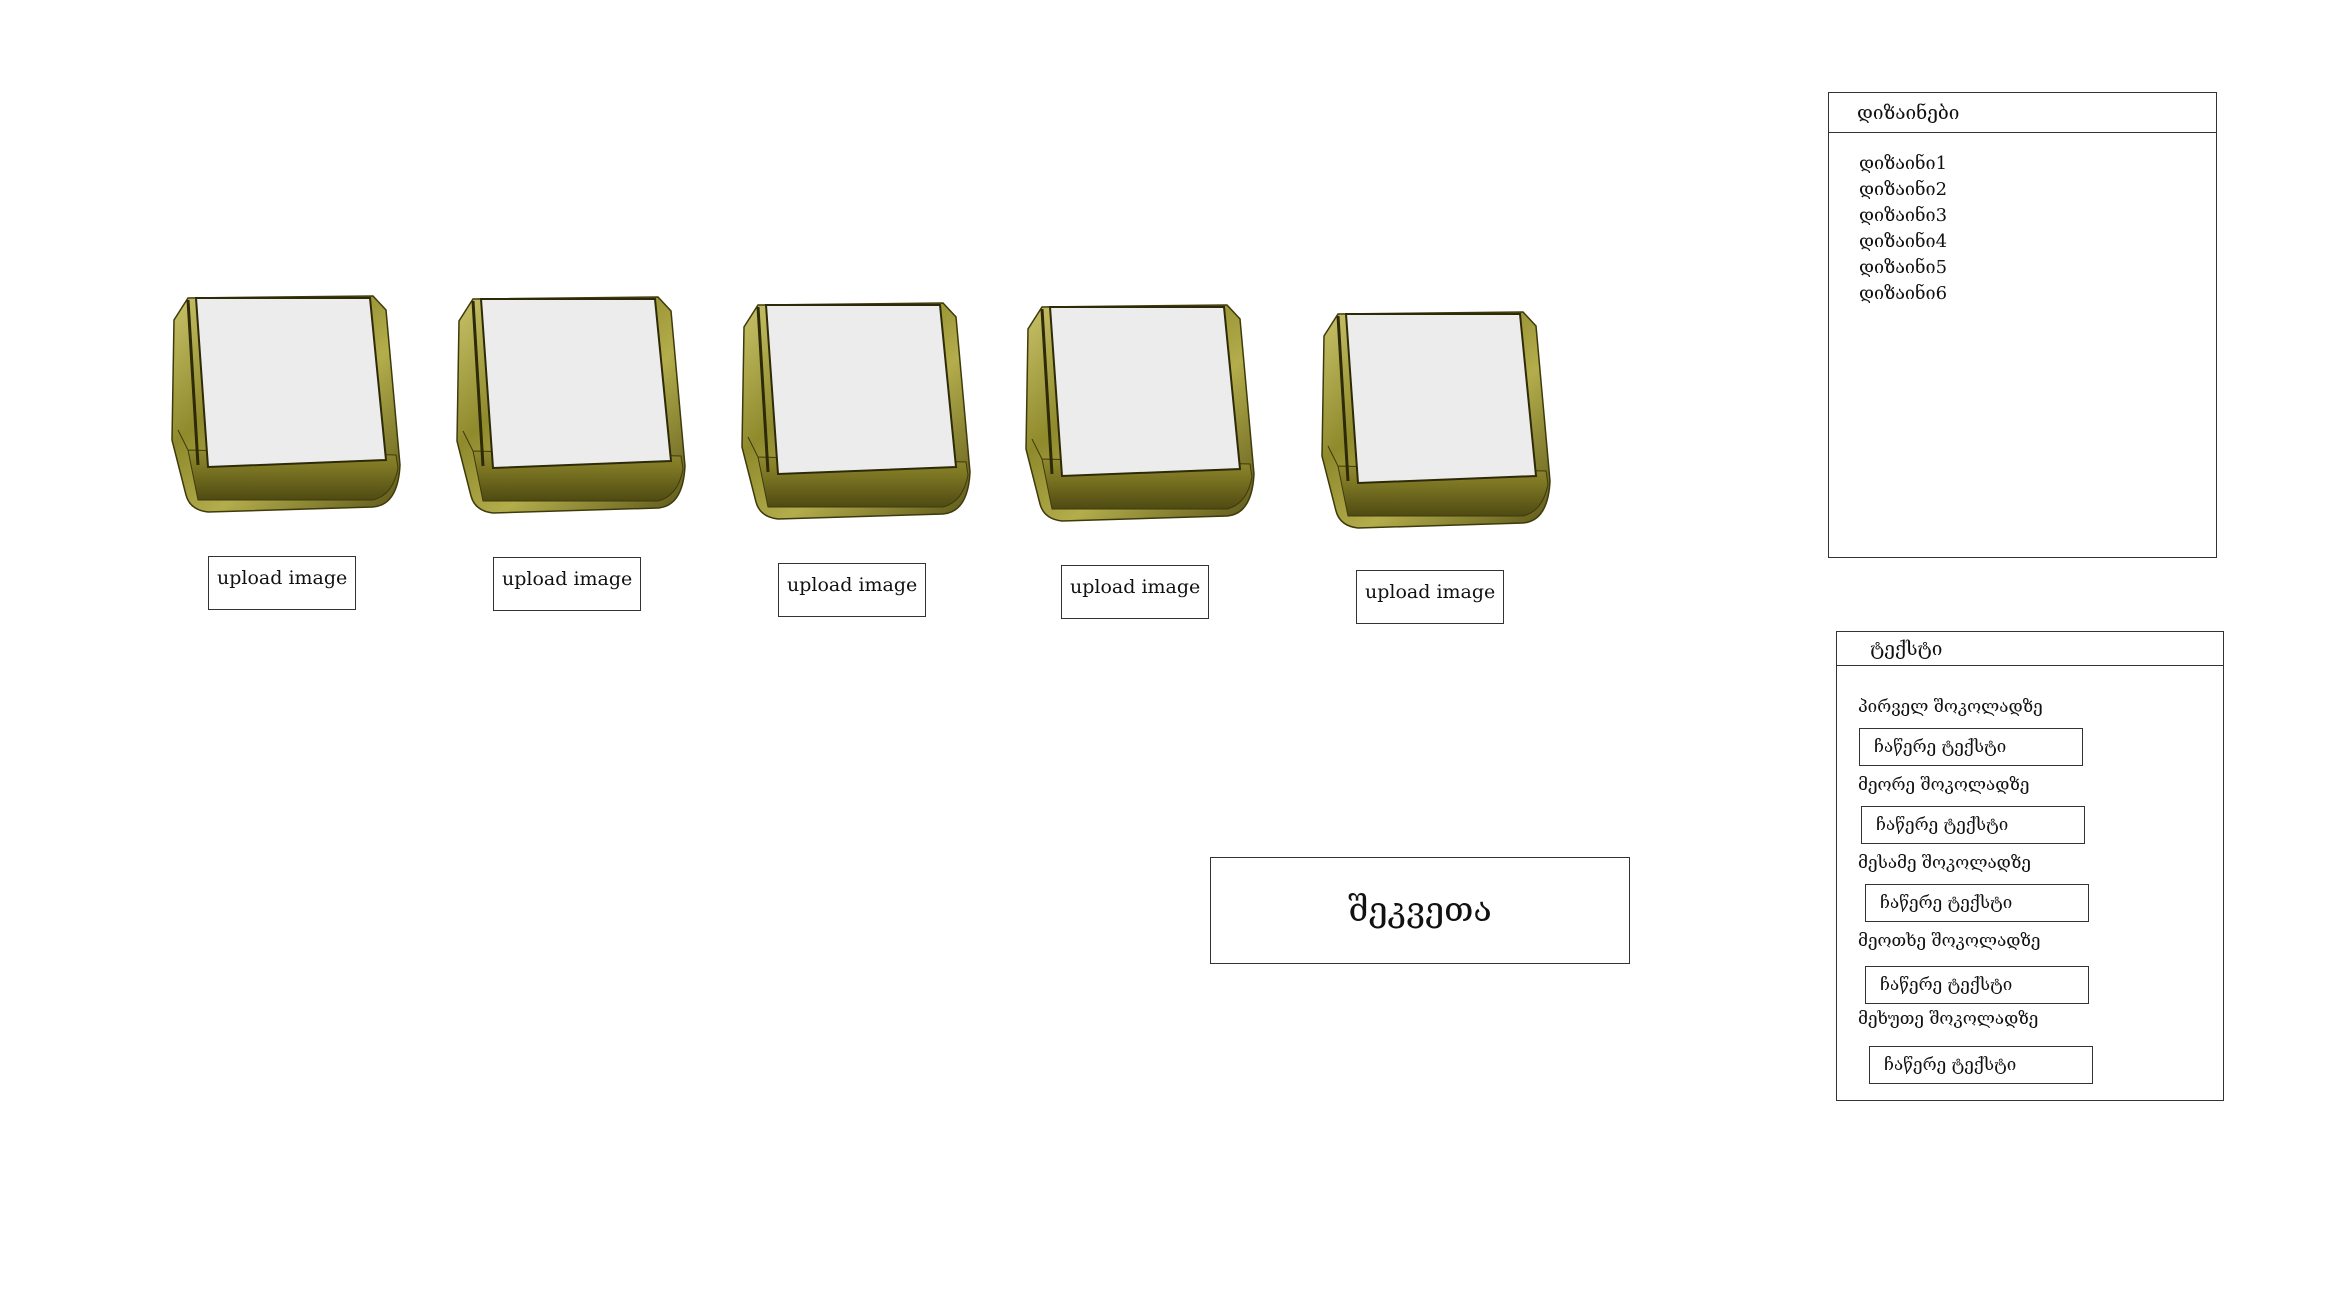 The width and height of the screenshot is (2344, 1296). What do you see at coordinates (1903, 242) in the screenshot?
I see `design-item-4: დიზაინი4` at bounding box center [1903, 242].